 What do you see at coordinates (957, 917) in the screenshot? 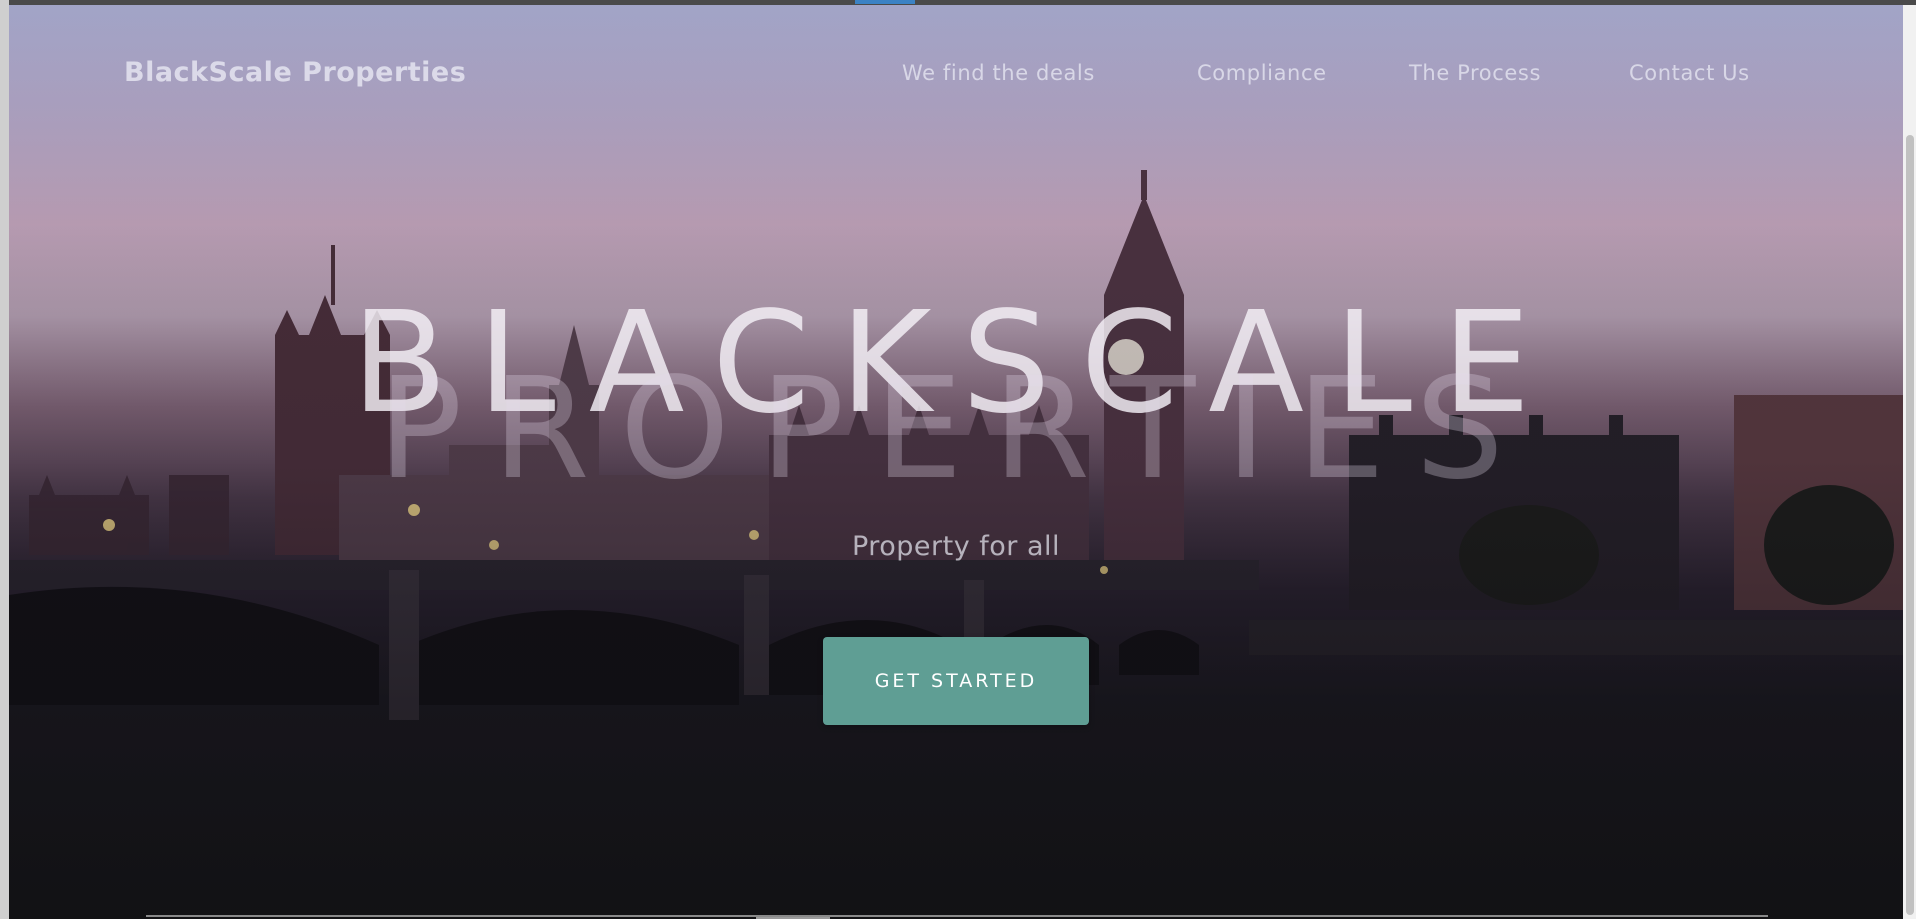
I see `horizontal-divider` at bounding box center [957, 917].